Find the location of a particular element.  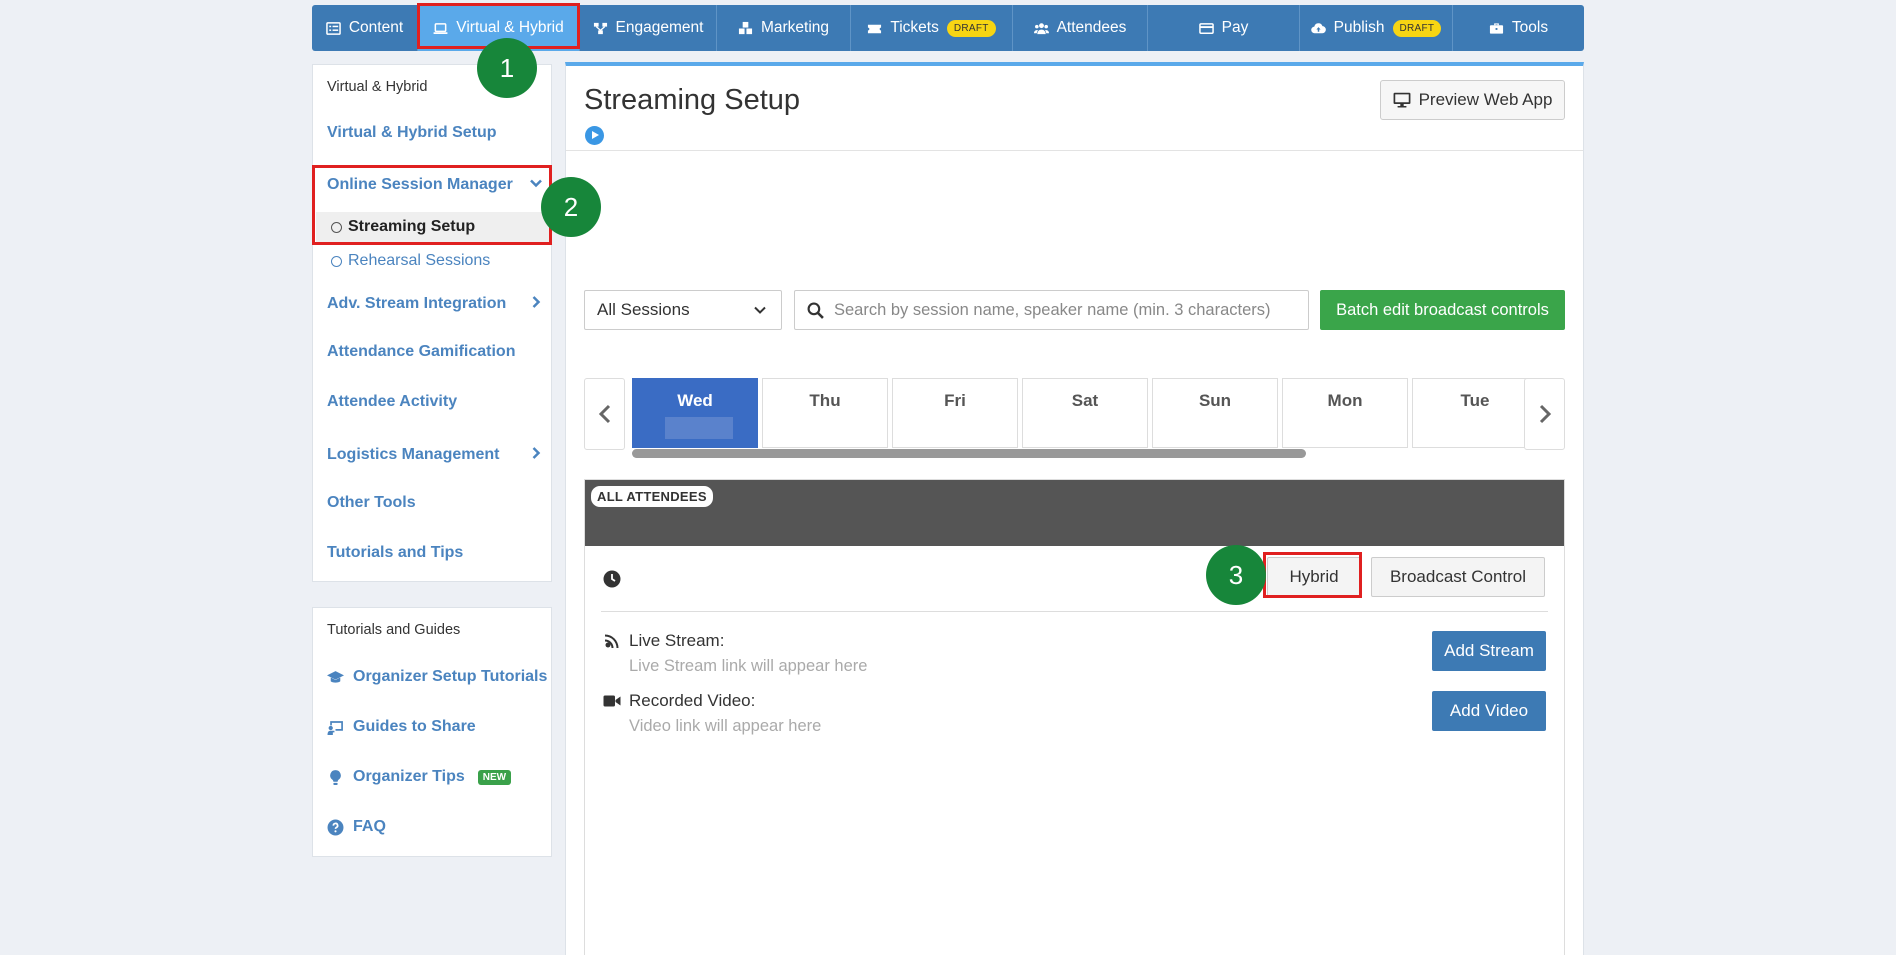

search-input is located at coordinates (1065, 310).